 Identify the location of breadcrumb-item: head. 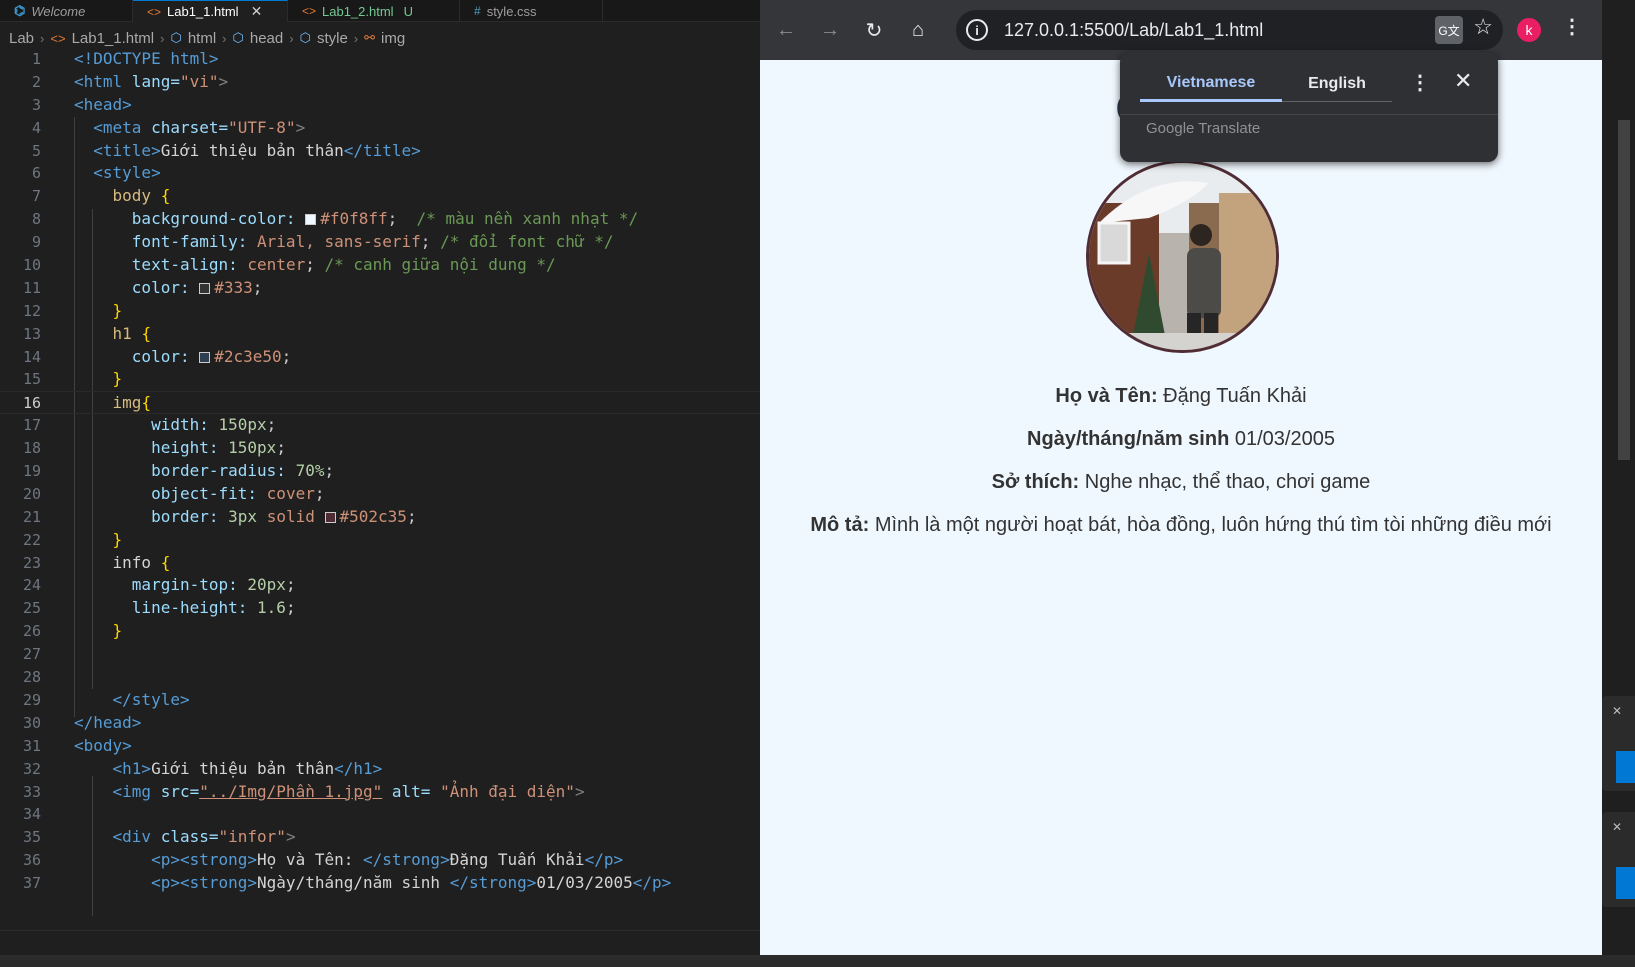
(266, 38).